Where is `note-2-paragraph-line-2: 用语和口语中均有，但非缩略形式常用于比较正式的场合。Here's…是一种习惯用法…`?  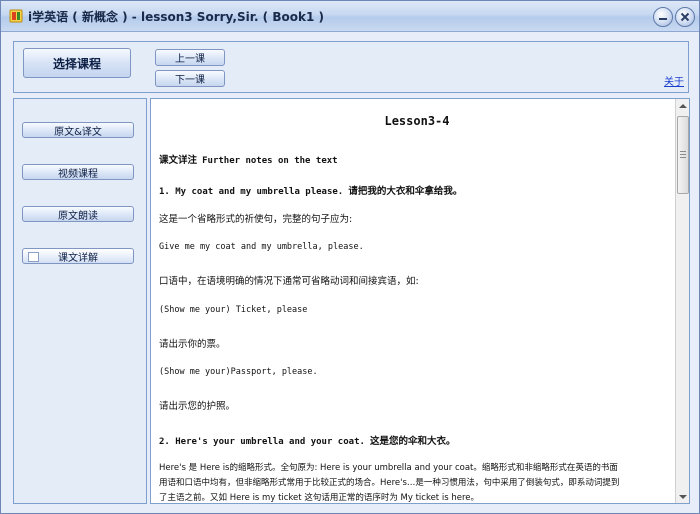 note-2-paragraph-line-2: 用语和口语中均有，但非缩略形式常用于比较正式的场合。Here's…是一种习惯用法… is located at coordinates (389, 483).